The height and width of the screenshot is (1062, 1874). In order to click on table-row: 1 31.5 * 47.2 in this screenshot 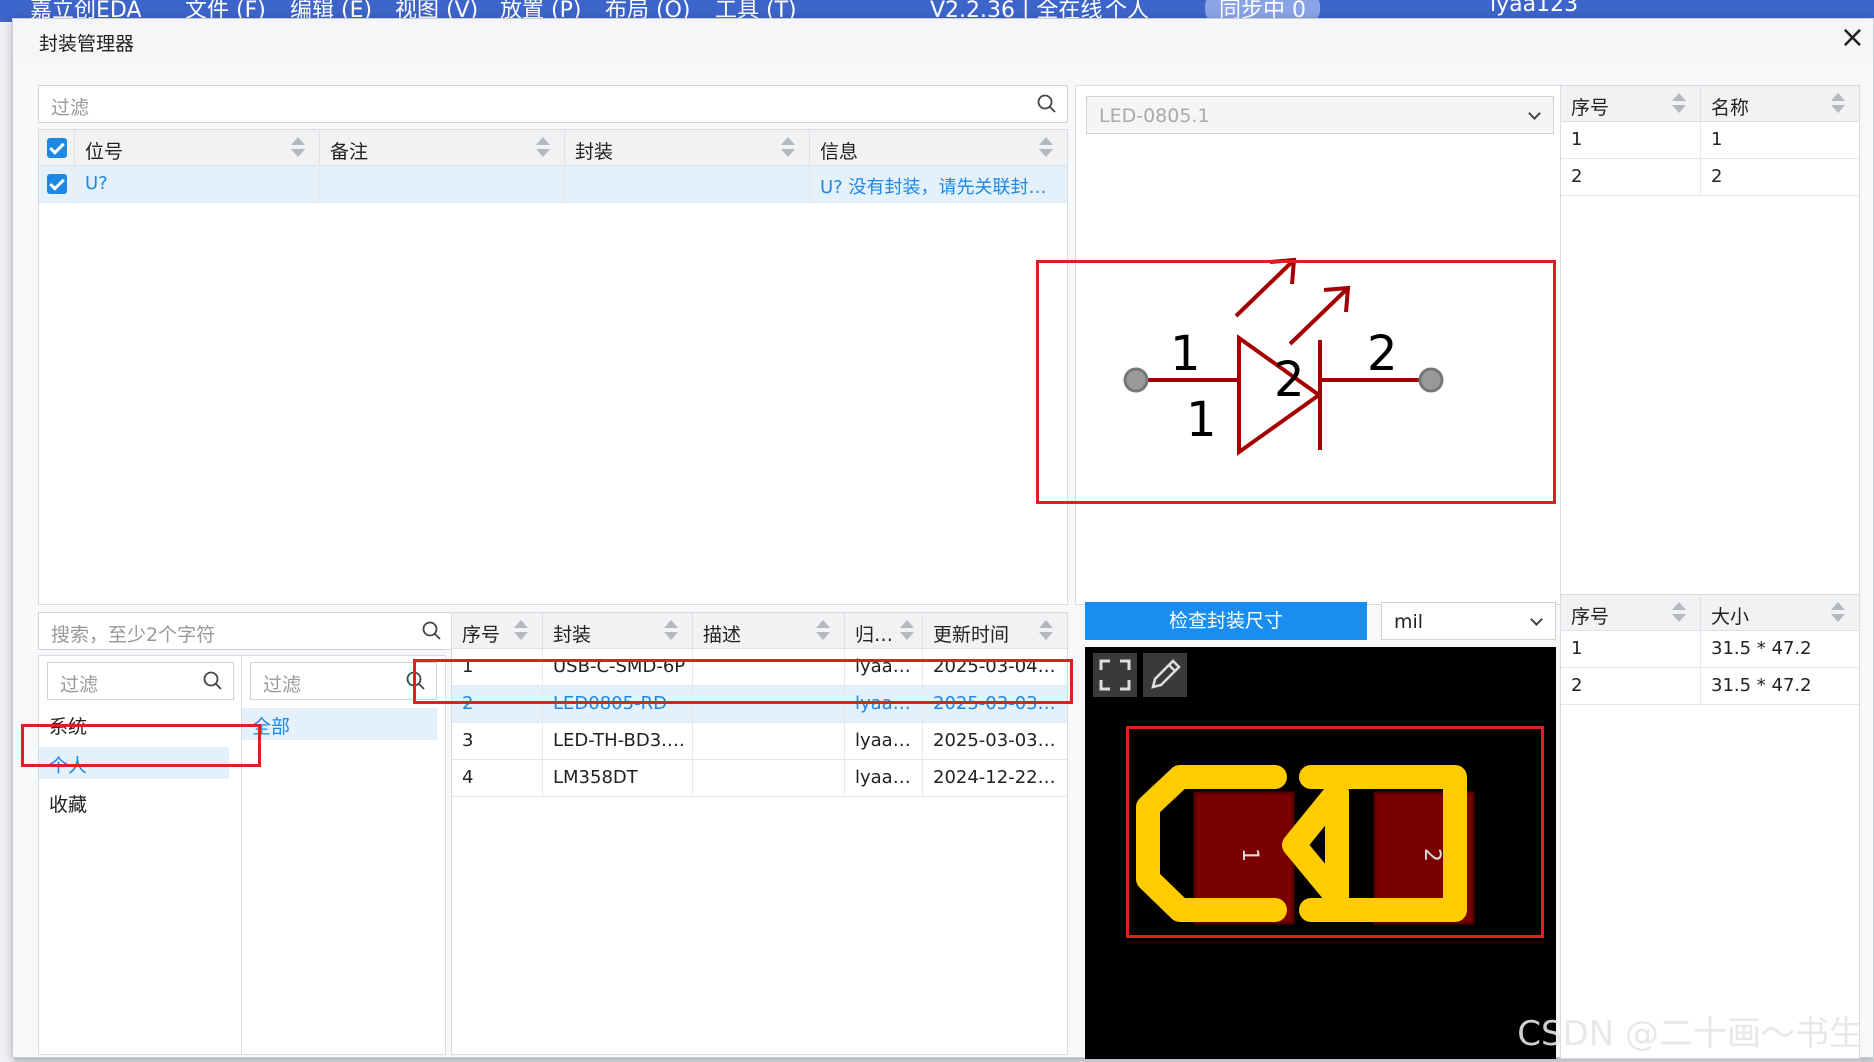, I will do `click(1710, 649)`.